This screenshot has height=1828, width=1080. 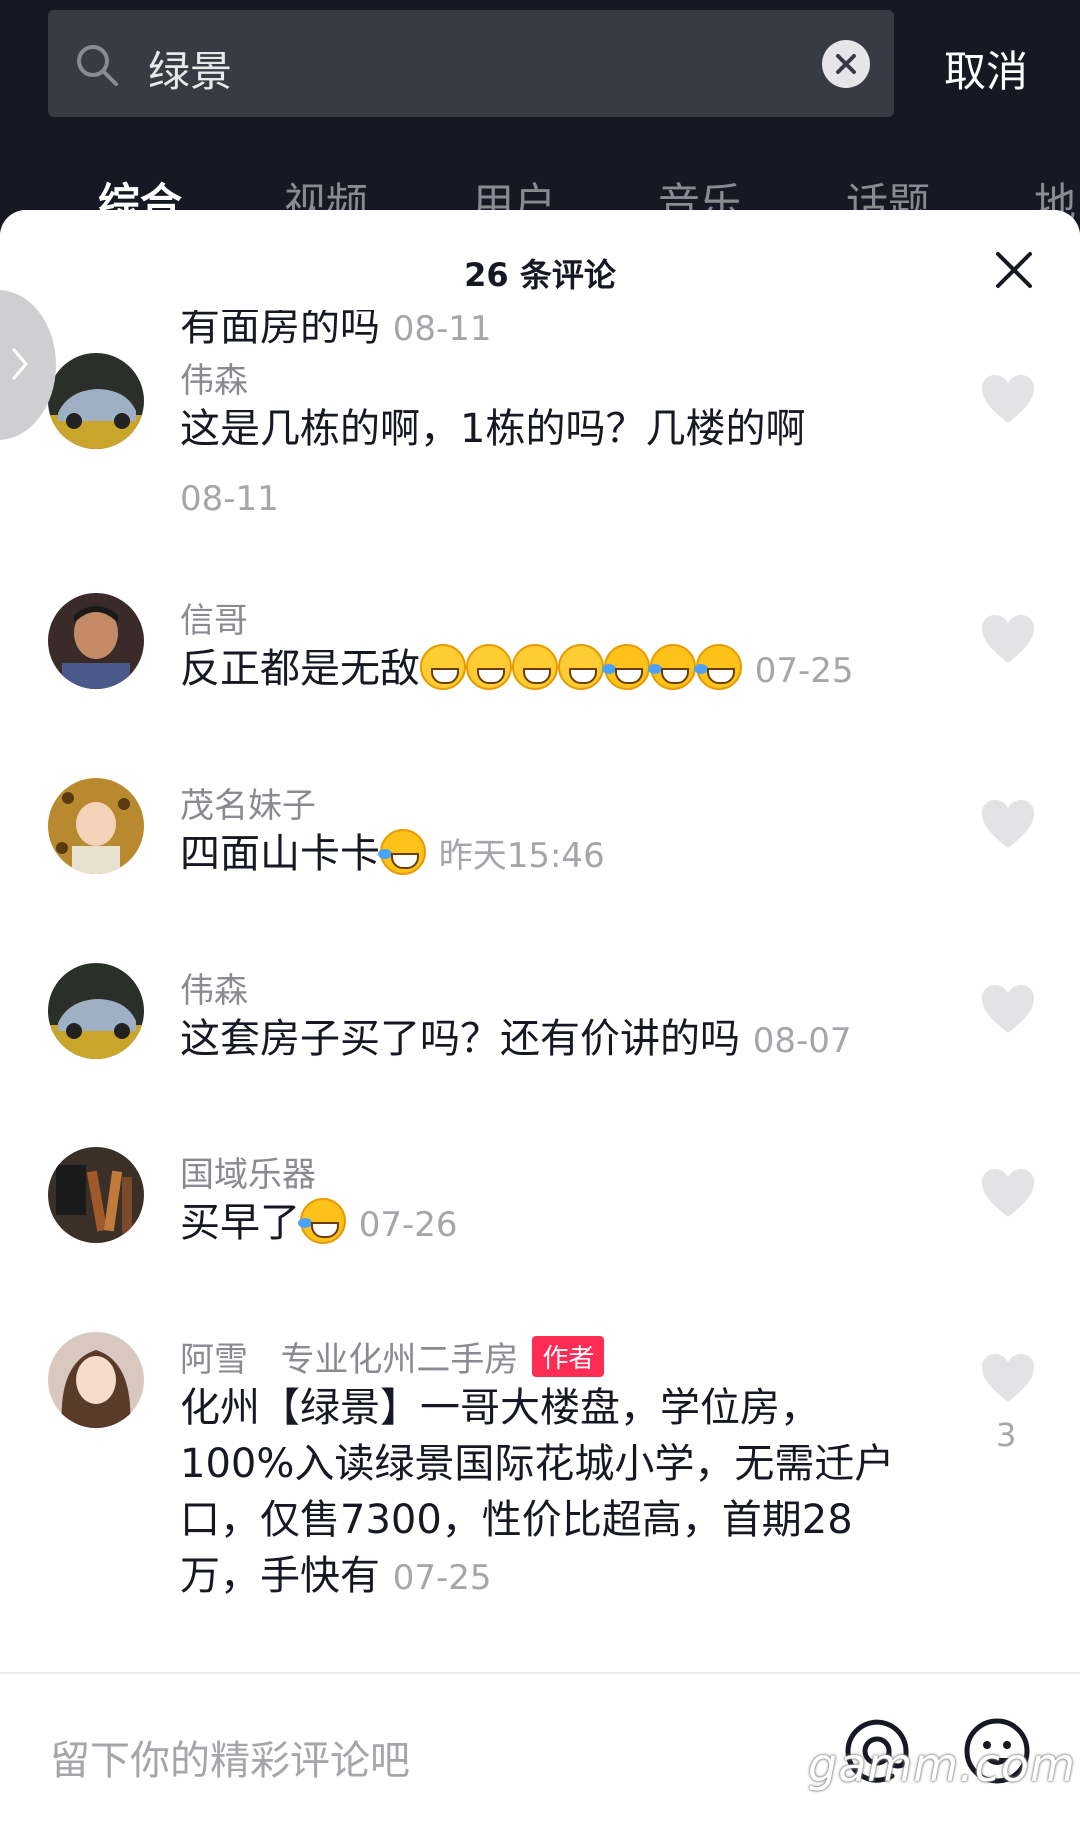 I want to click on comment-text: 这是几栋的啊，1栋的吗？几楼的啊, so click(x=493, y=429).